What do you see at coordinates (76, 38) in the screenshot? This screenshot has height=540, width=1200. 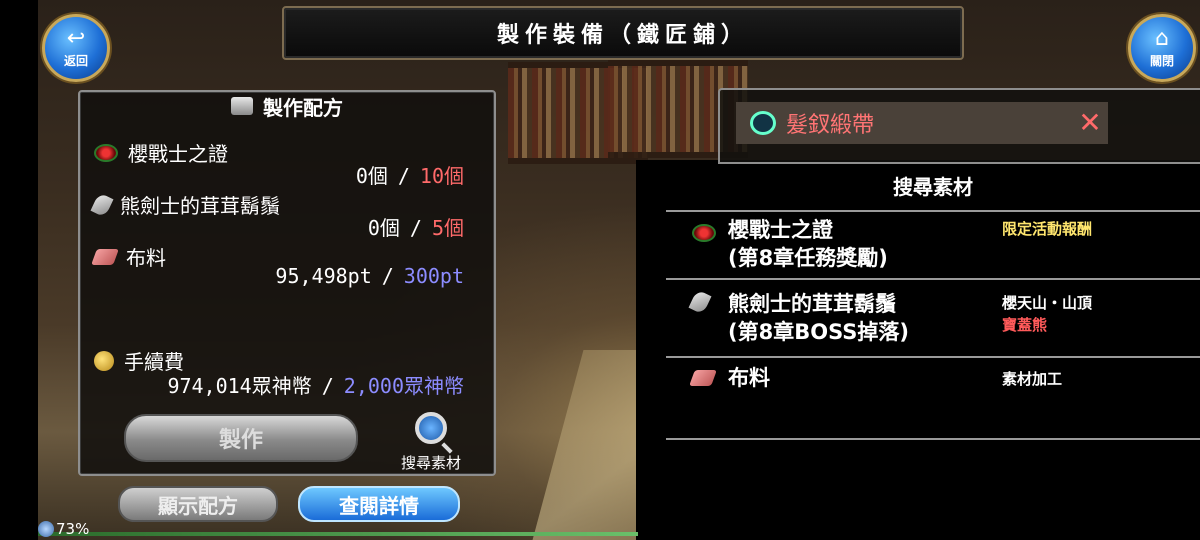 I see `back-arrow-icon: ↩` at bounding box center [76, 38].